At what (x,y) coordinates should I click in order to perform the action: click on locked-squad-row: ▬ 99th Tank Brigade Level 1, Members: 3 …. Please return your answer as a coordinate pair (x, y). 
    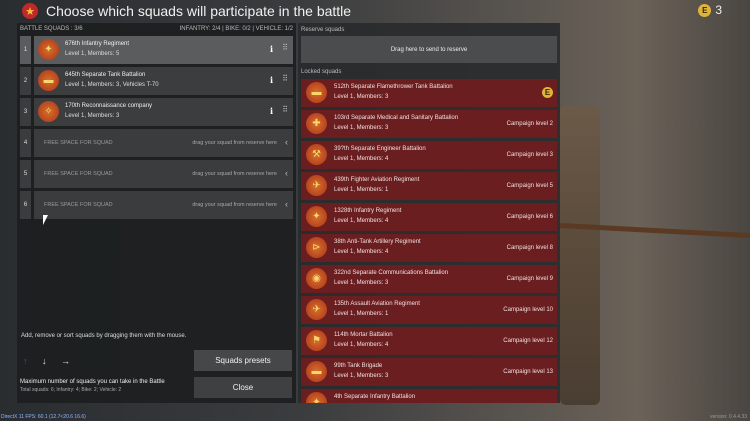
    Looking at the image, I should click on (429, 372).